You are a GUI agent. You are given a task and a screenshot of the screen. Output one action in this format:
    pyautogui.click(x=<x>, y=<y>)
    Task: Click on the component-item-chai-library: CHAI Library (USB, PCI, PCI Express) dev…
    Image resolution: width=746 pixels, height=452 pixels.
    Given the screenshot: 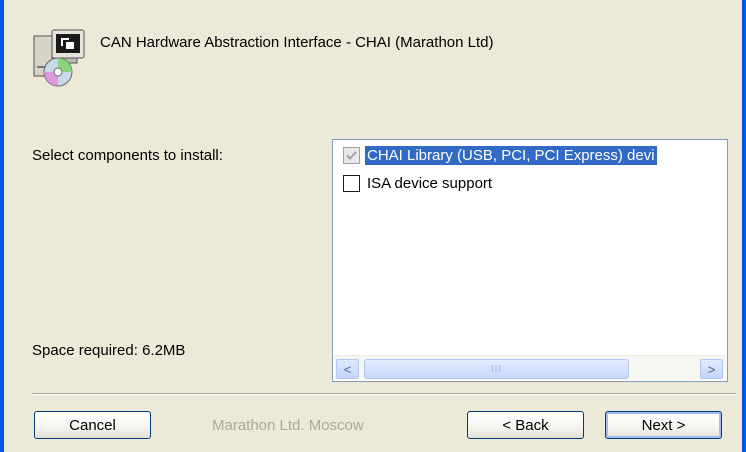 What is the action you would take?
    pyautogui.click(x=535, y=155)
    